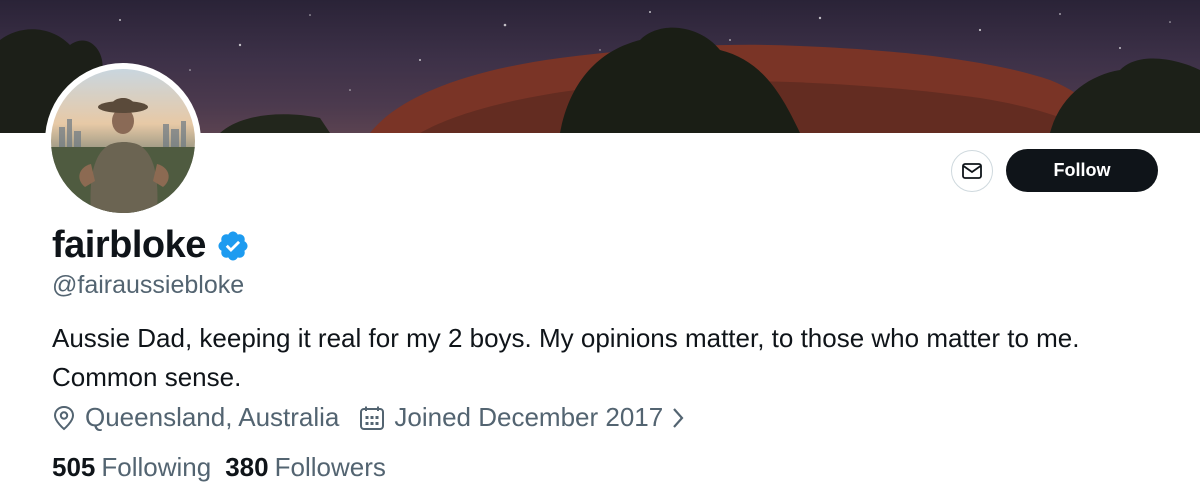 The height and width of the screenshot is (490, 1200). I want to click on followers-label: Followers, so click(330, 467).